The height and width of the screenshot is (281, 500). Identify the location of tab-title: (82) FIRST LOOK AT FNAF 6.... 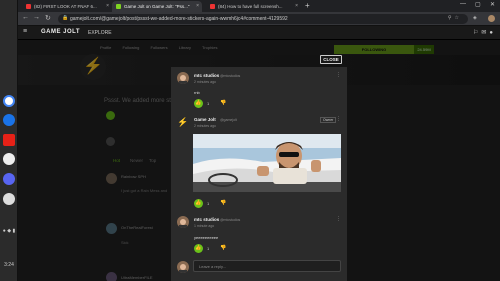
(65, 6).